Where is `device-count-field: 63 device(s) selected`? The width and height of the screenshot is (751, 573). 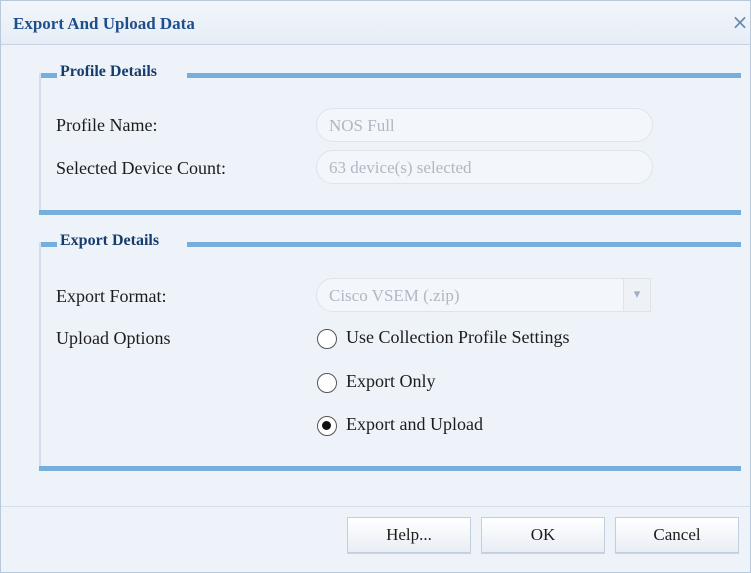 device-count-field: 63 device(s) selected is located at coordinates (484, 167).